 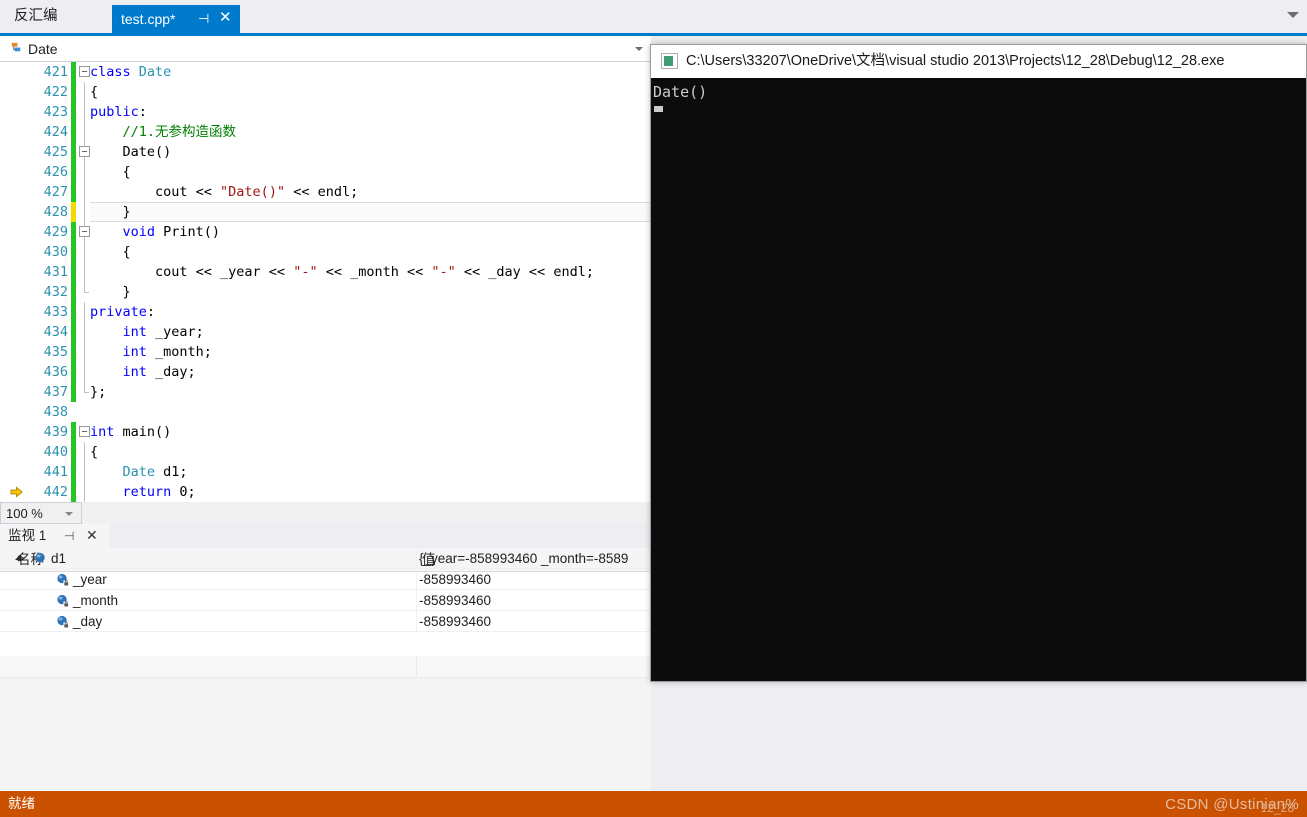 I want to click on cell-divider, so click(x=416, y=621).